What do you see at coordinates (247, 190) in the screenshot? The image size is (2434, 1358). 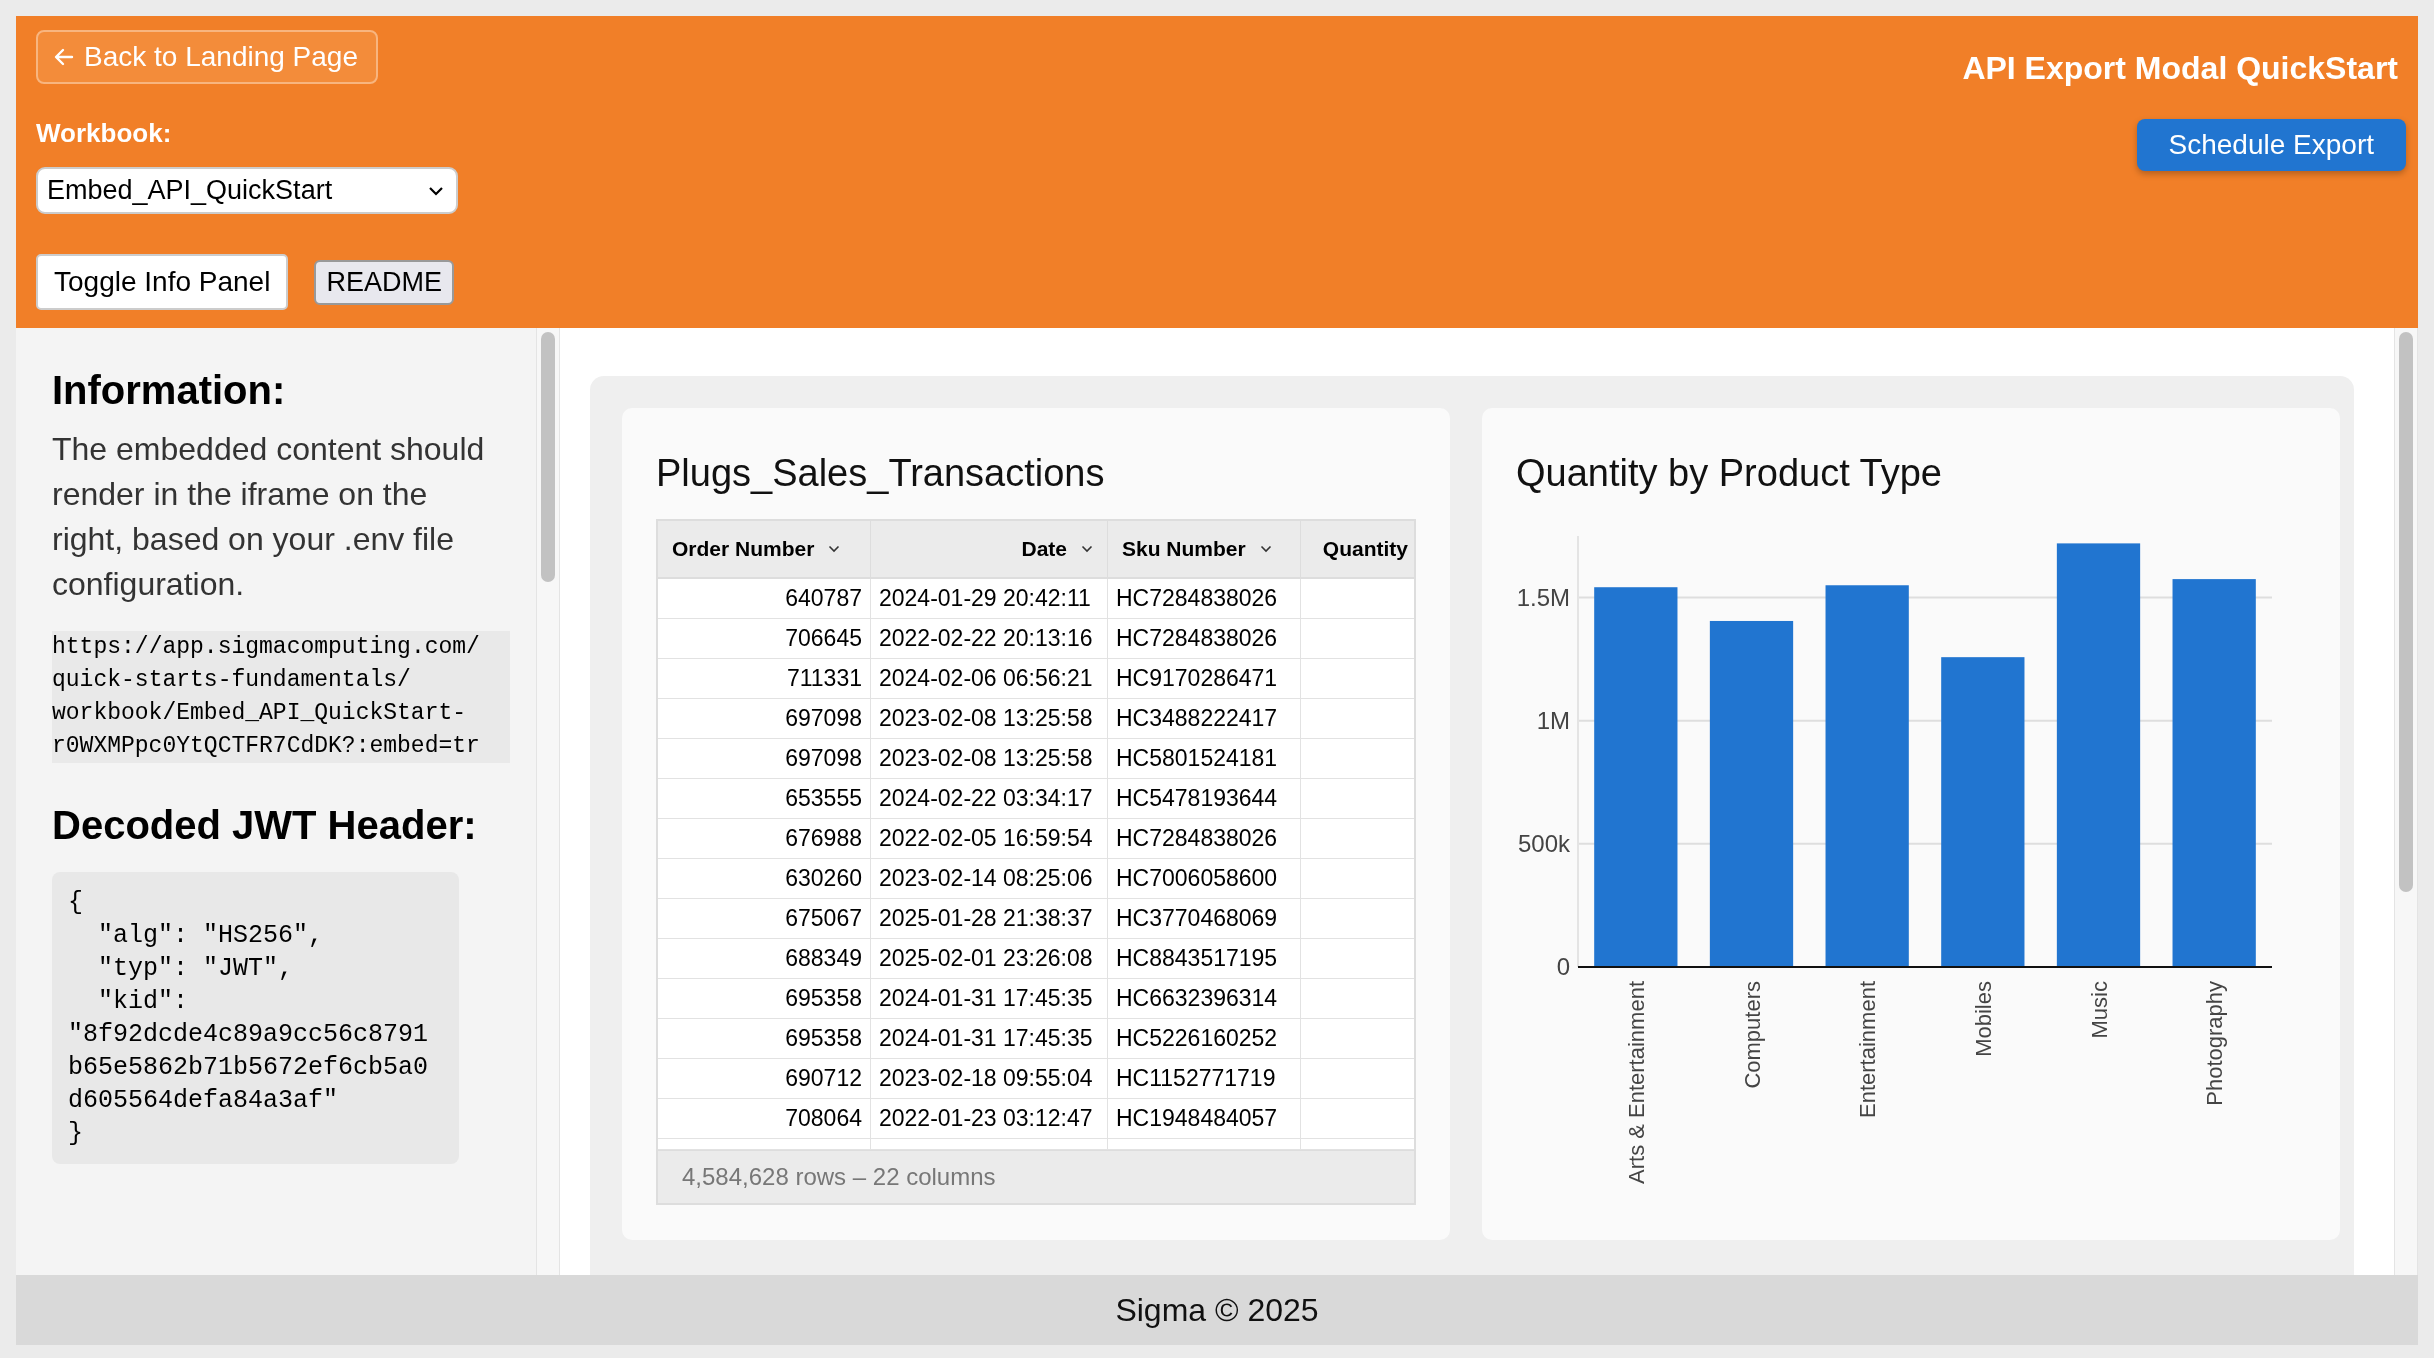 I see `workbook-select: Embed_API_QuickStart` at bounding box center [247, 190].